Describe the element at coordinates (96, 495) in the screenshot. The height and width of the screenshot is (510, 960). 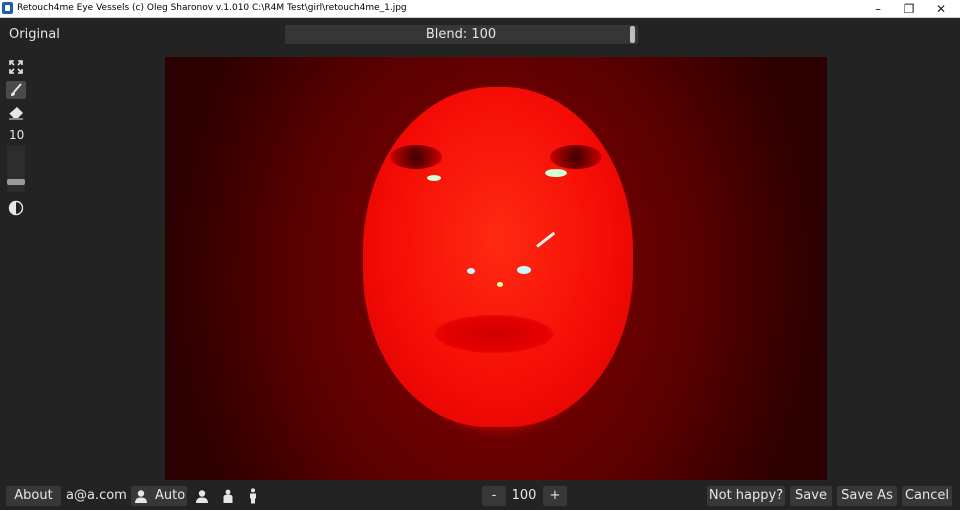
I see `account-email: a@a.com` at that location.